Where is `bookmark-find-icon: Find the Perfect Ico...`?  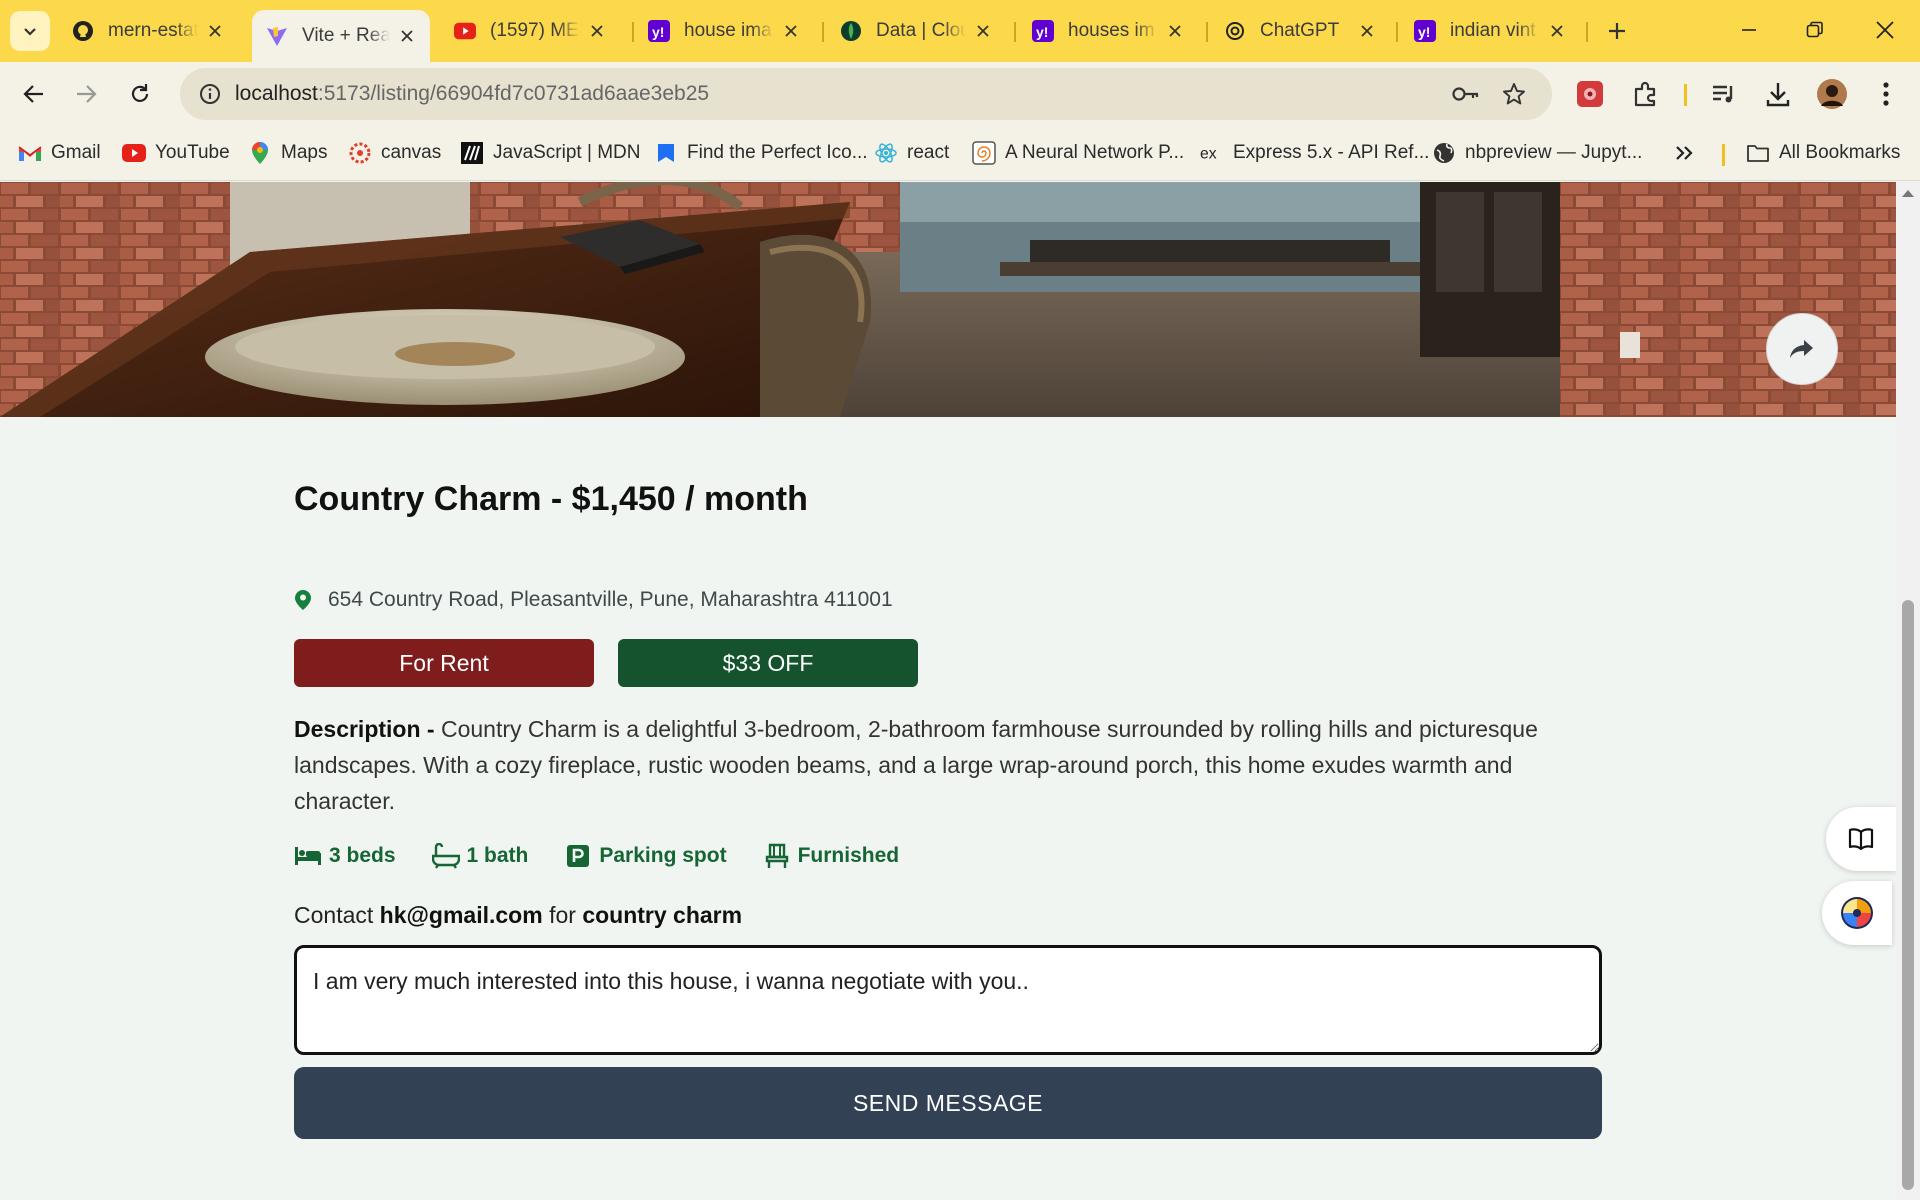
bookmark-find-icon: Find the Perfect Ico... is located at coordinates (761, 153).